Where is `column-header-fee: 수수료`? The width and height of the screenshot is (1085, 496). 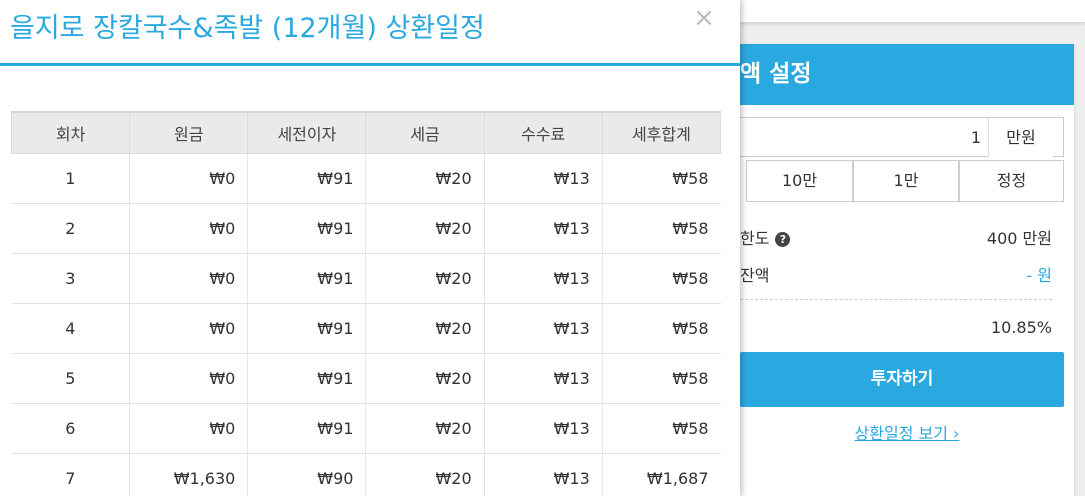
column-header-fee: 수수료 is located at coordinates (543, 132).